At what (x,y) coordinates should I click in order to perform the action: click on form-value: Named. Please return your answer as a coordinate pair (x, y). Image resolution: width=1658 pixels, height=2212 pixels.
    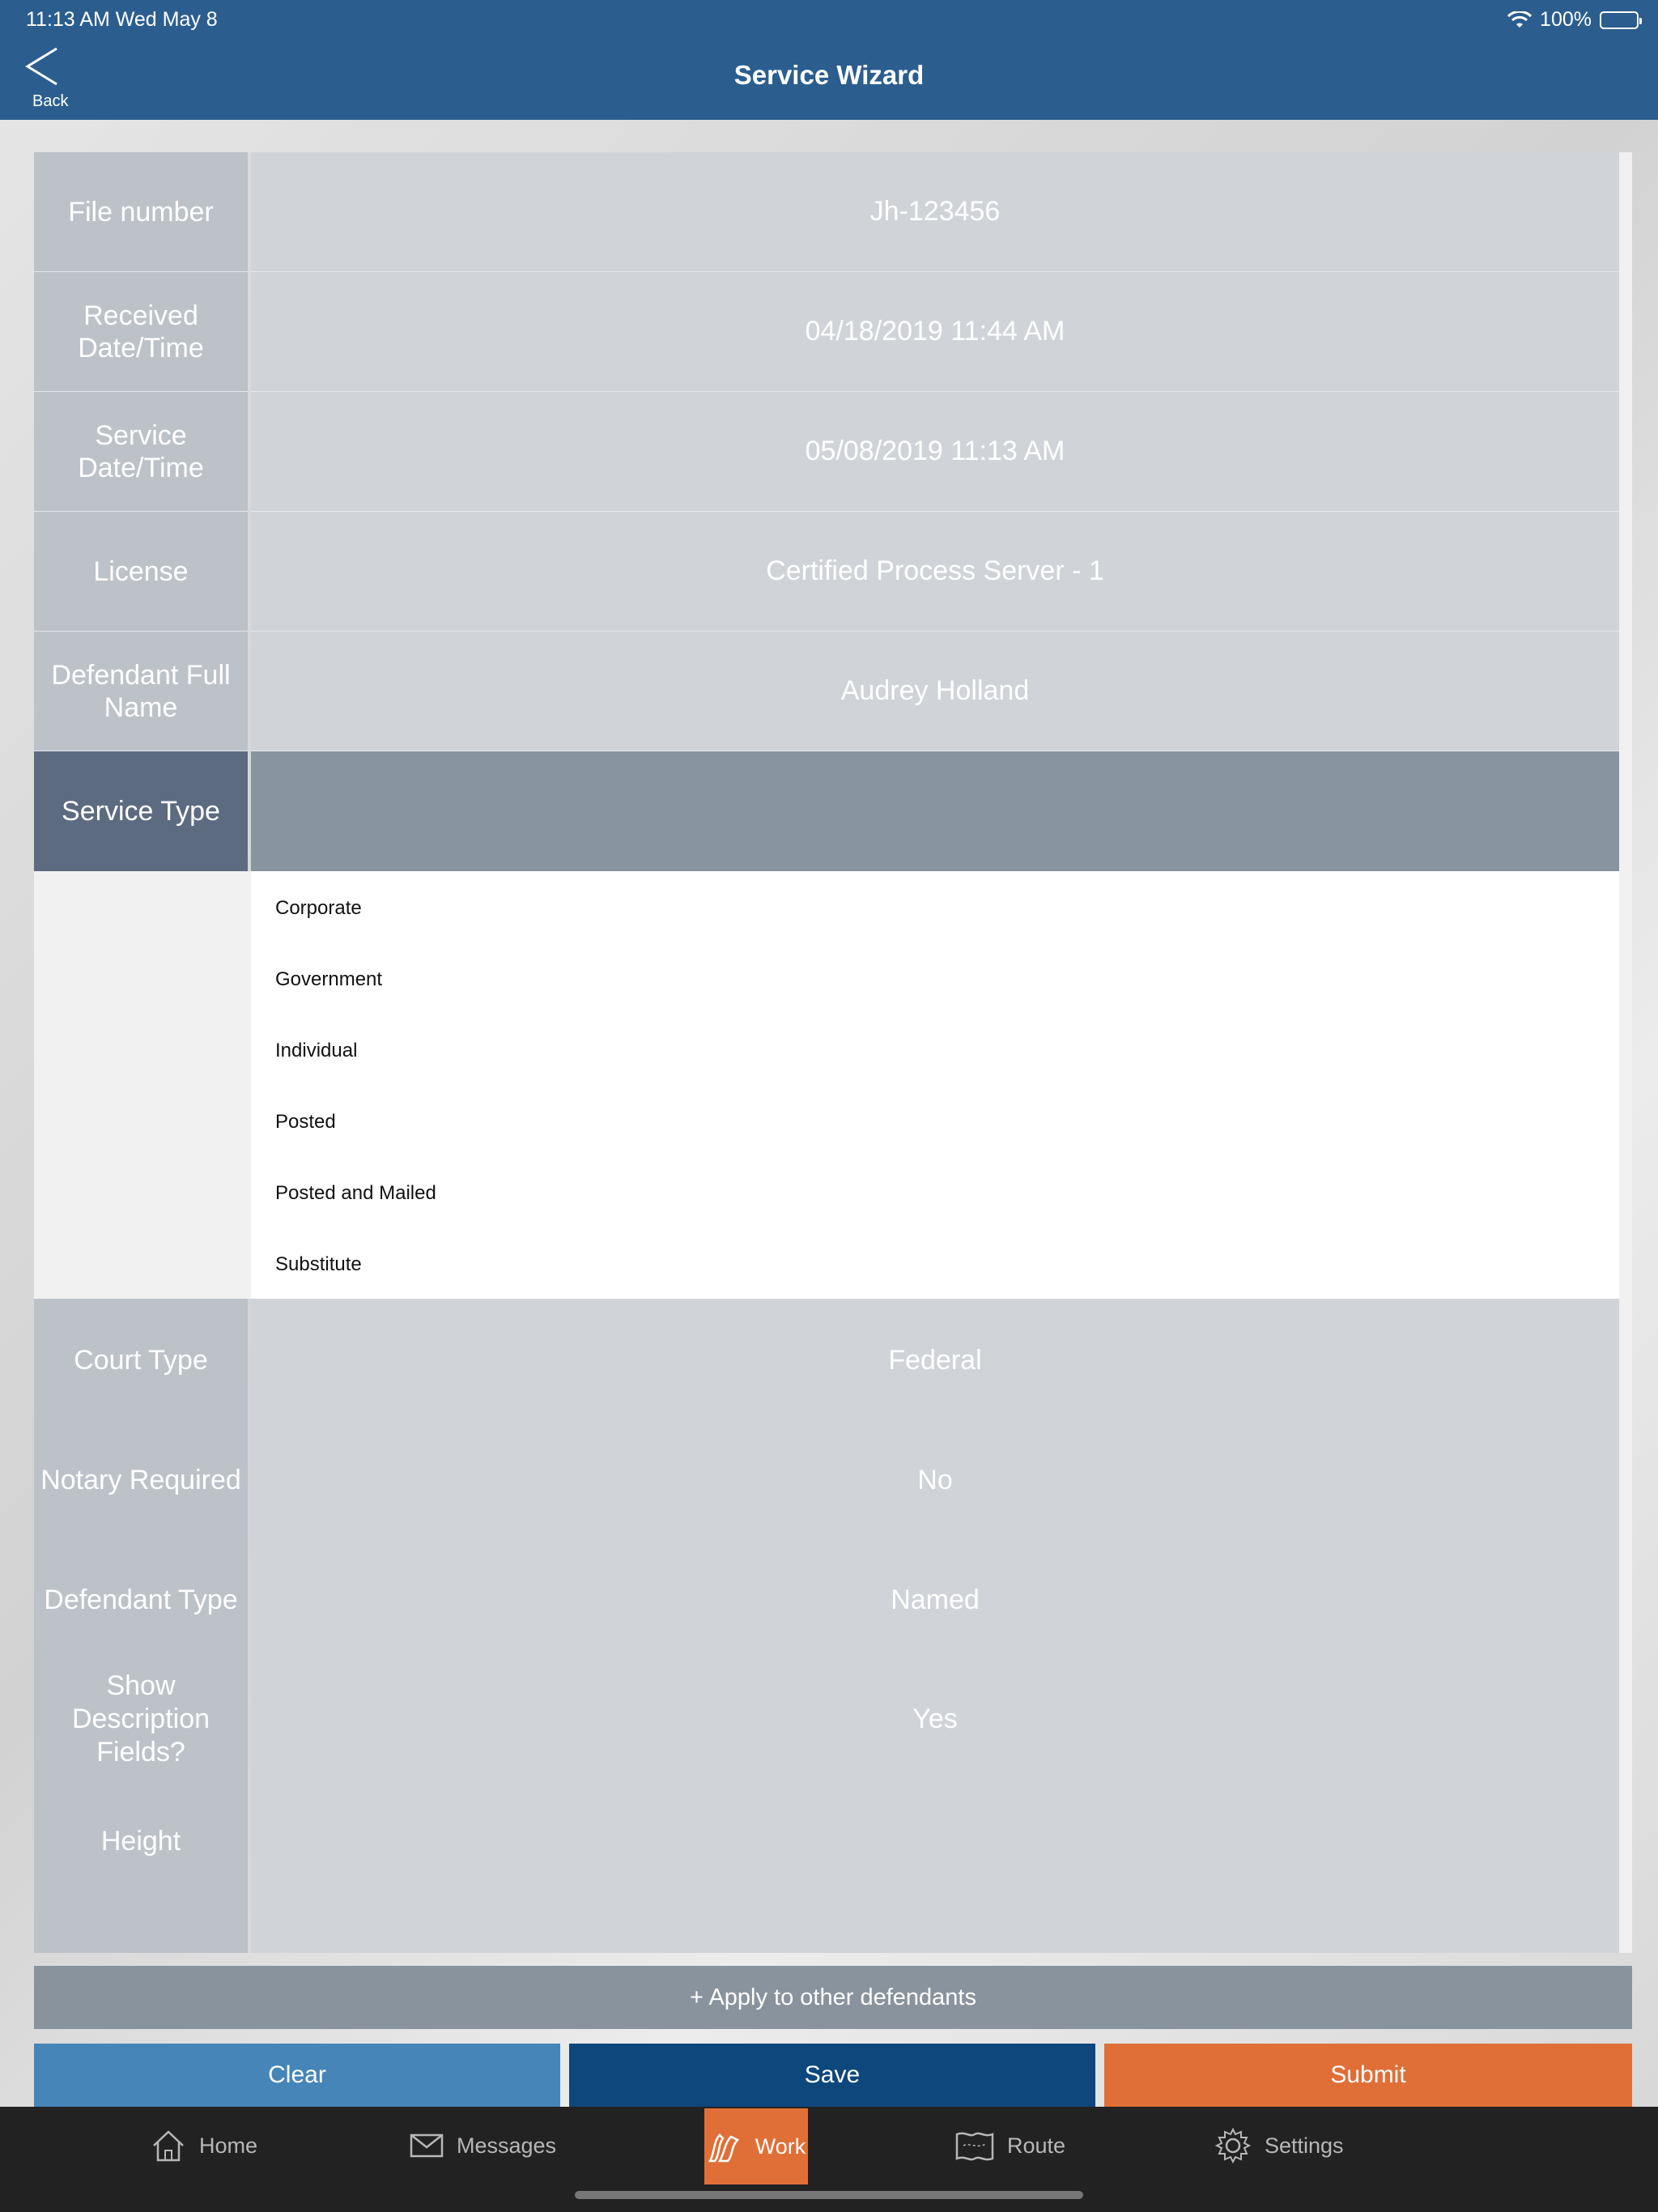
    Looking at the image, I should click on (935, 1599).